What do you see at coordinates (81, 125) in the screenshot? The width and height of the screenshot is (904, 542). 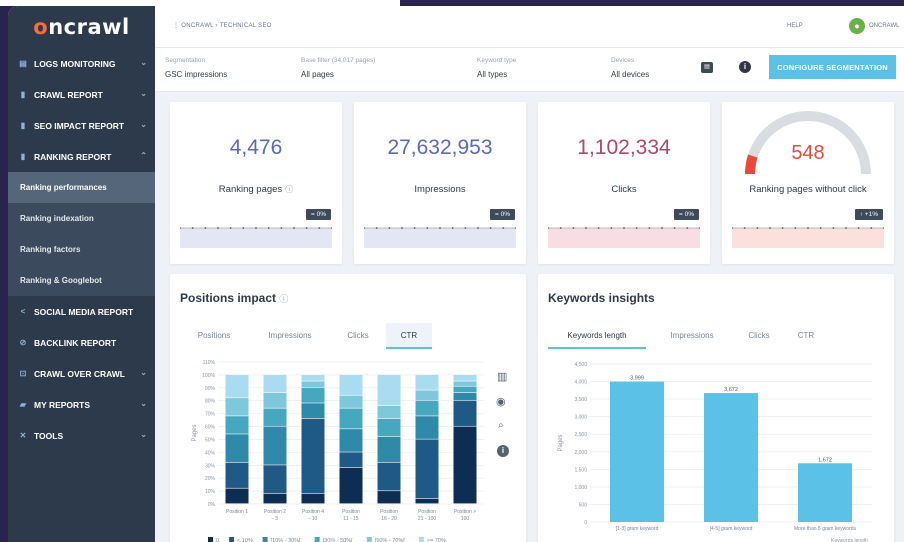 I see `sidebar-item-seo-impact-report: ▮ SEO IMPACT REPORT ⌄` at bounding box center [81, 125].